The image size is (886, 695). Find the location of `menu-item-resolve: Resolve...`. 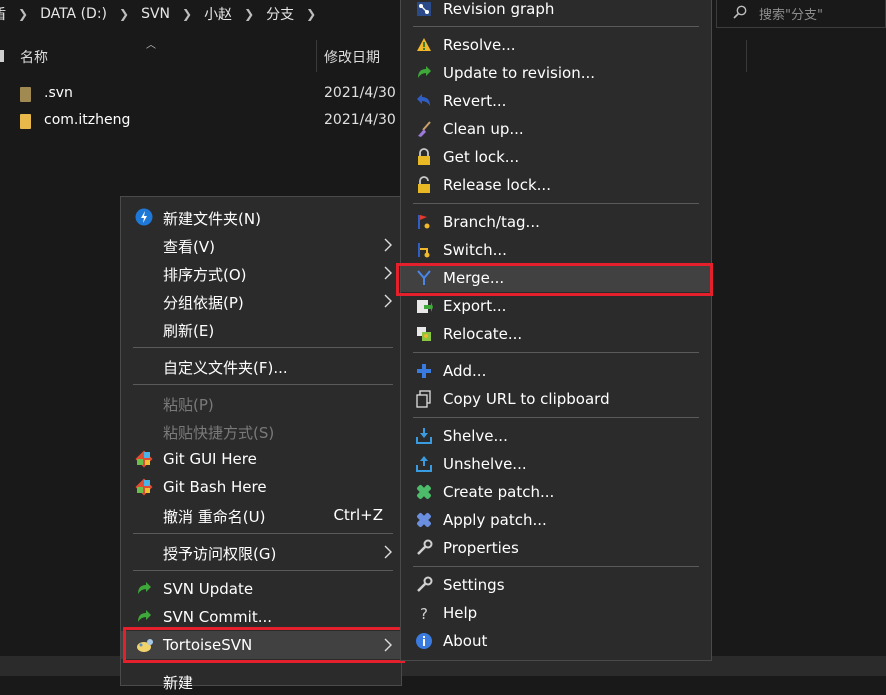

menu-item-resolve: Resolve... is located at coordinates (556, 45).